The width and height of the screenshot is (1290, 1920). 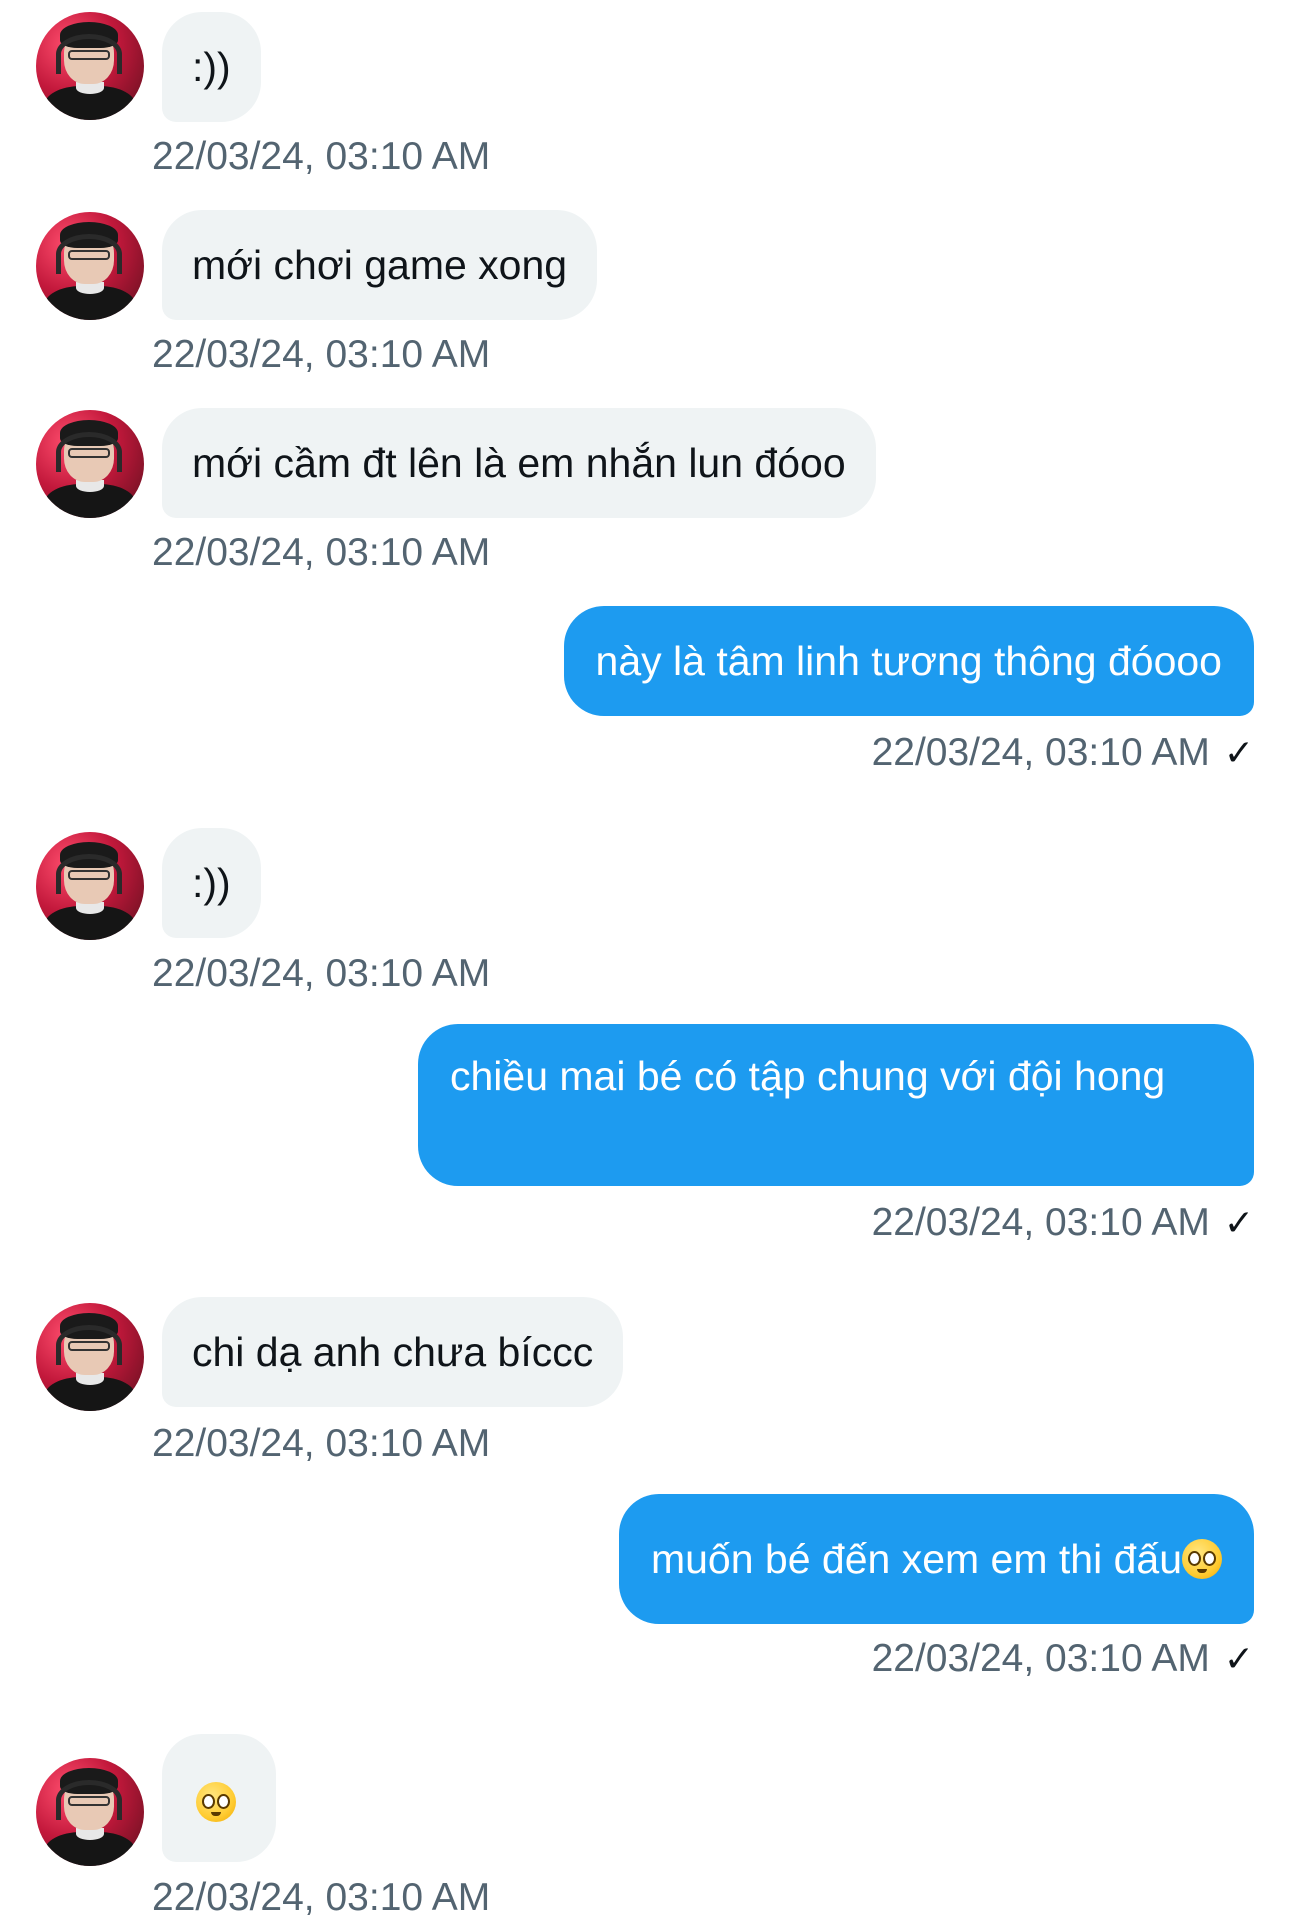 I want to click on message-bubble-incoming, so click(x=219, y=1798).